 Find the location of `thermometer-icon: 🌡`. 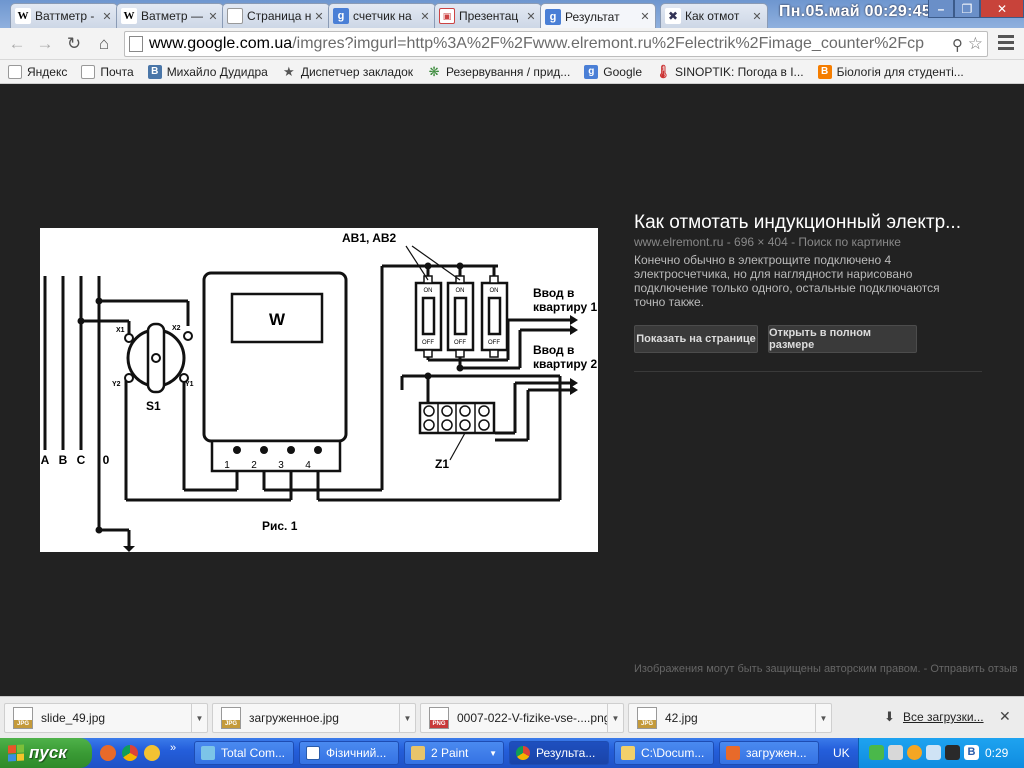

thermometer-icon: 🌡 is located at coordinates (663, 71).